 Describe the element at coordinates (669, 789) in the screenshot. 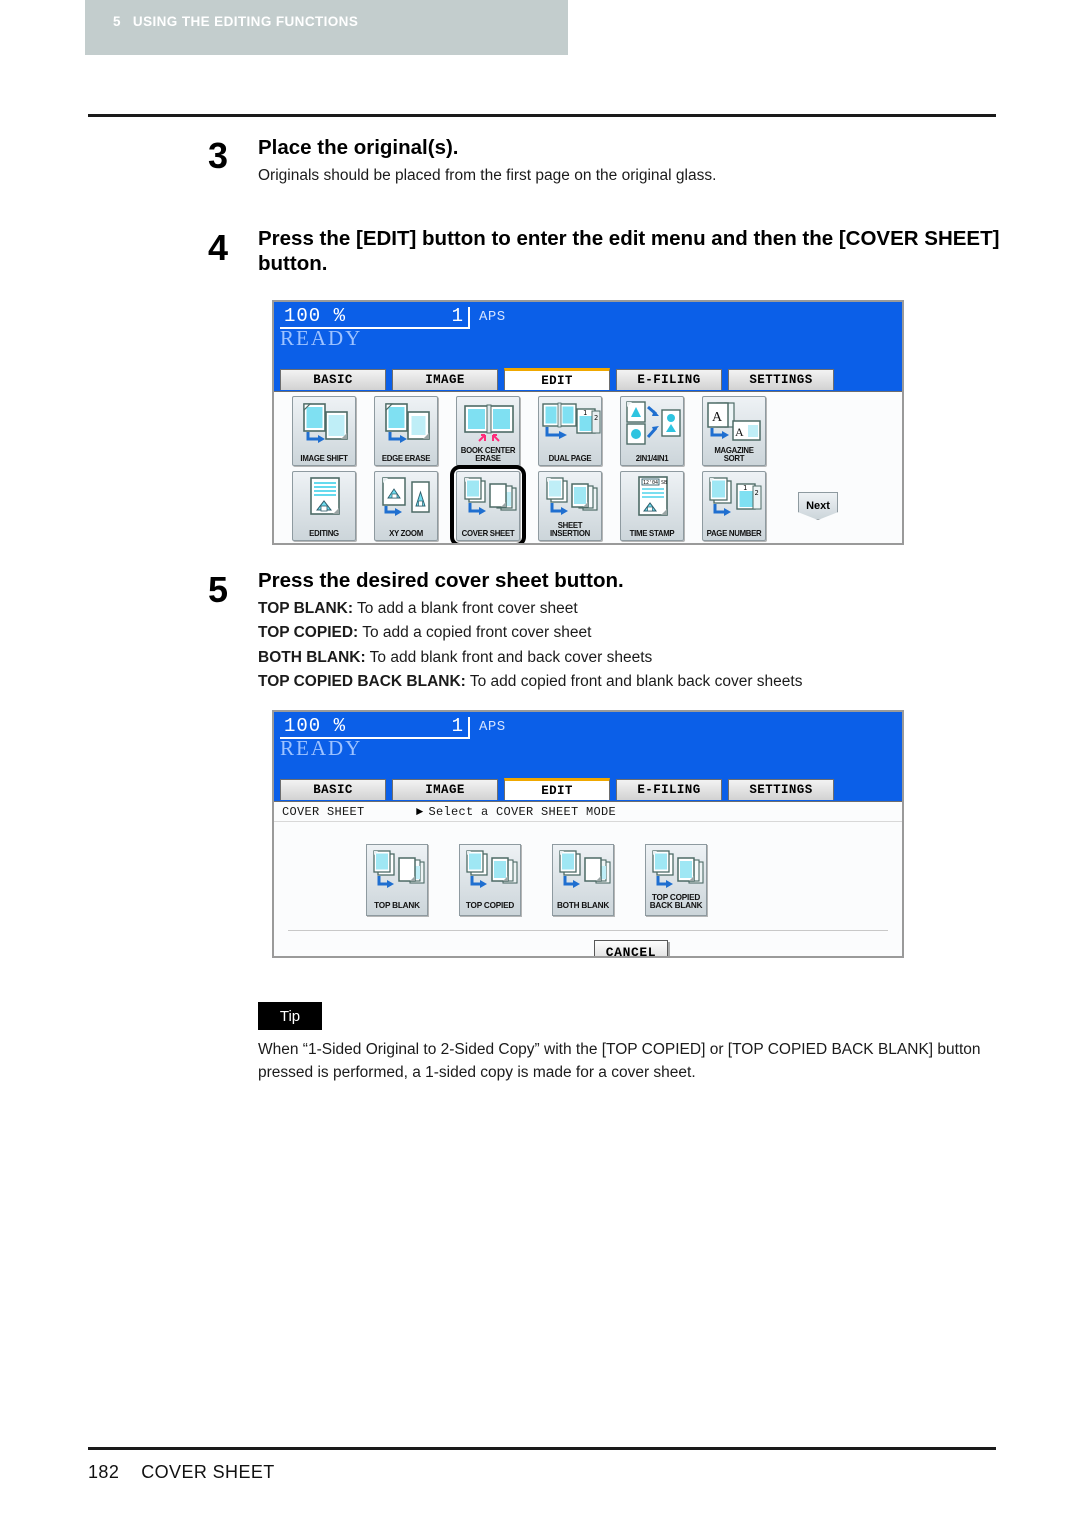

I see `tab-efiling-cover: E-FILING` at that location.